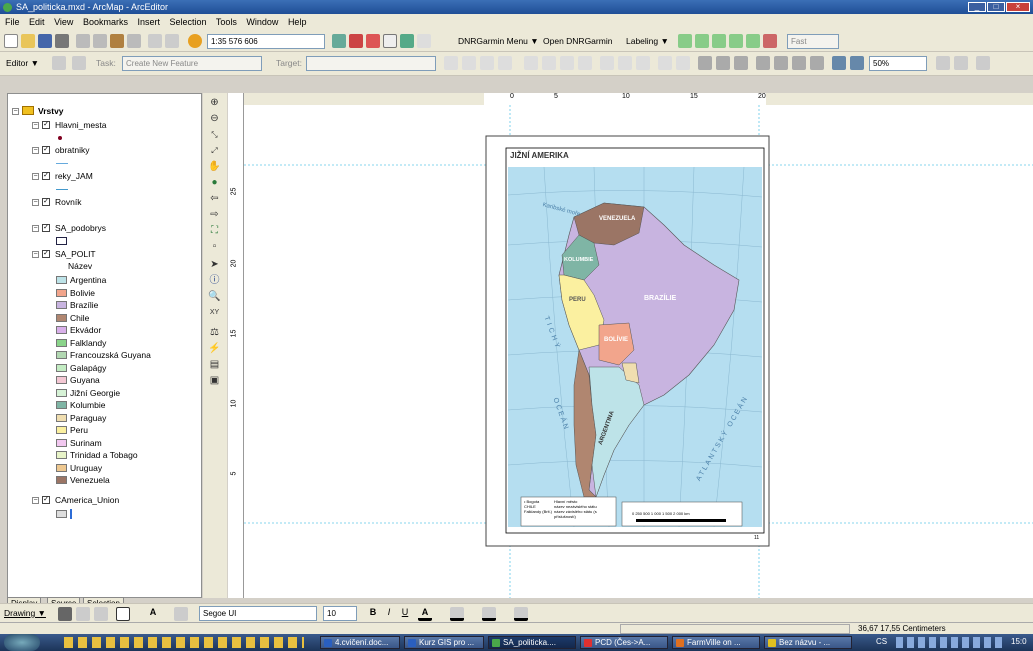 The image size is (1033, 651). Describe the element at coordinates (407, 41) in the screenshot. I see `model-builder-icon` at that location.